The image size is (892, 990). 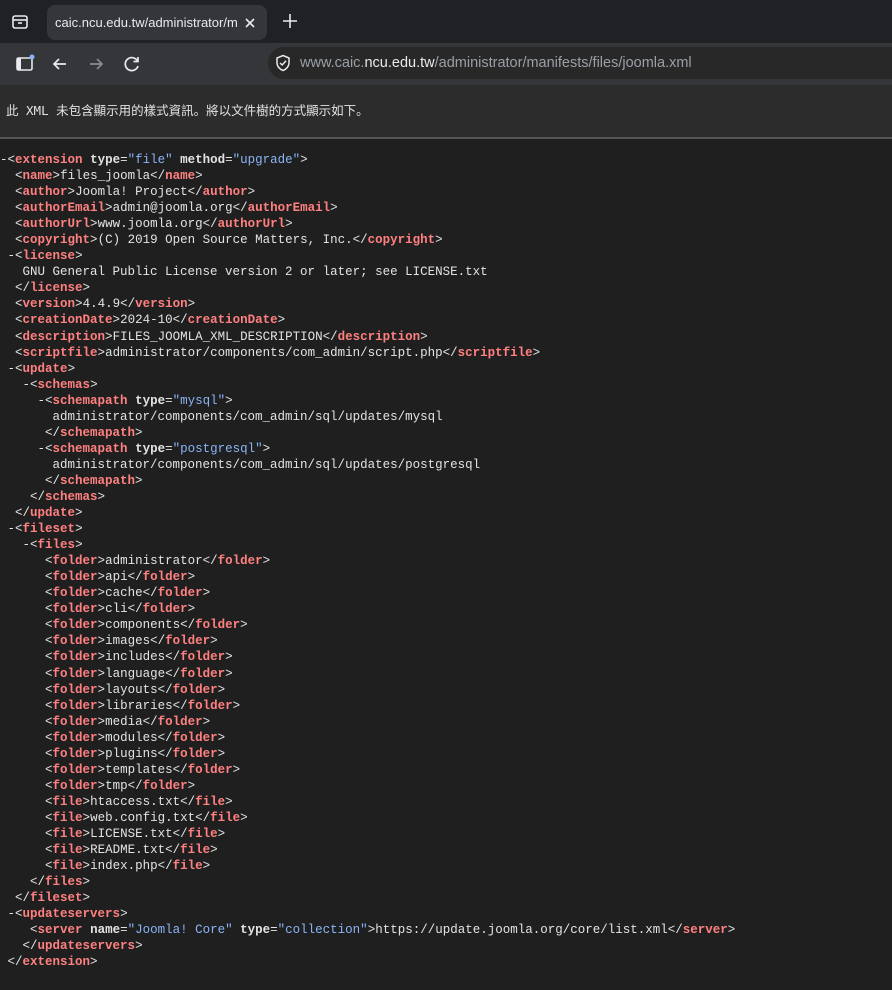 What do you see at coordinates (180, 930) in the screenshot?
I see `xml-val: "Joomla! Core"` at bounding box center [180, 930].